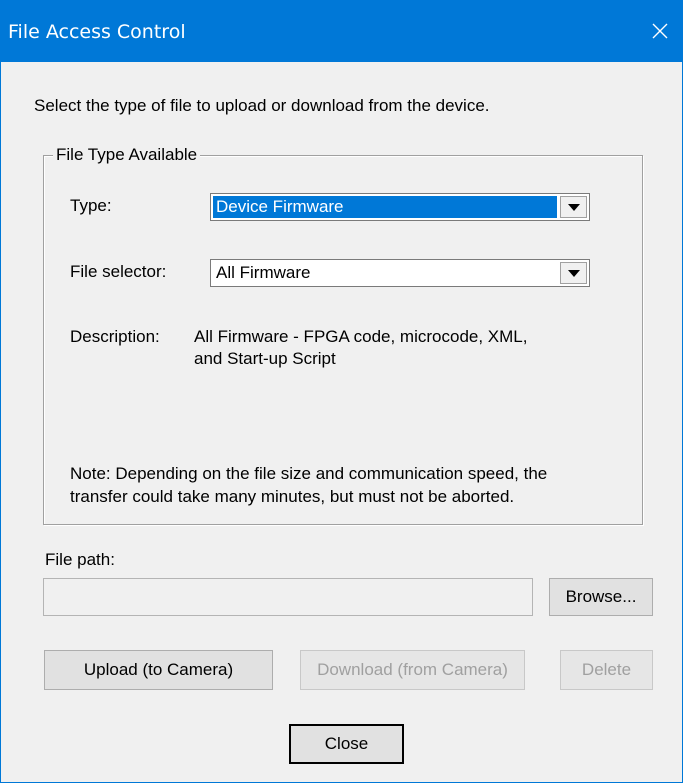  Describe the element at coordinates (158, 670) in the screenshot. I see `upload-button: Upload (to Camera)` at that location.